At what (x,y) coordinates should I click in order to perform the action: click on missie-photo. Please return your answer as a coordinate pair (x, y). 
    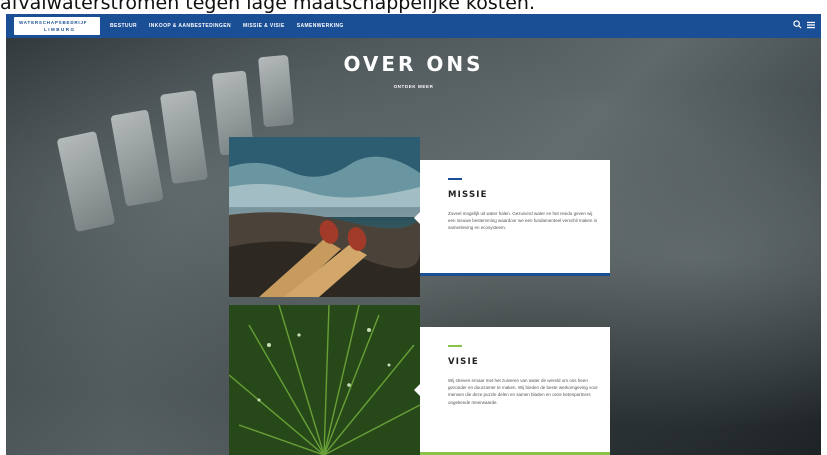
    Looking at the image, I should click on (324, 217).